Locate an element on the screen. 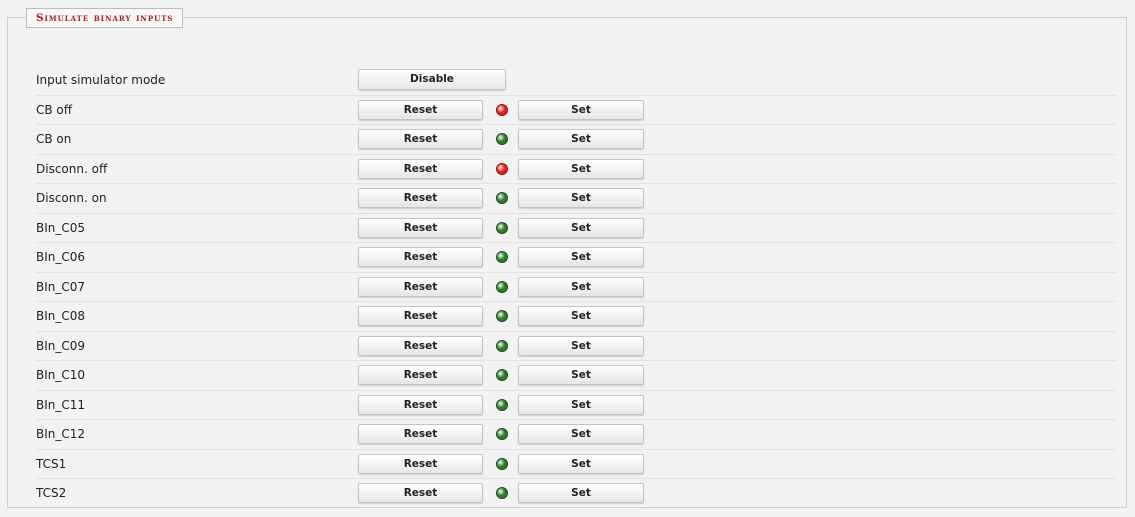 This screenshot has width=1135, height=517. input-row: CB on Reset Set is located at coordinates (576, 140).